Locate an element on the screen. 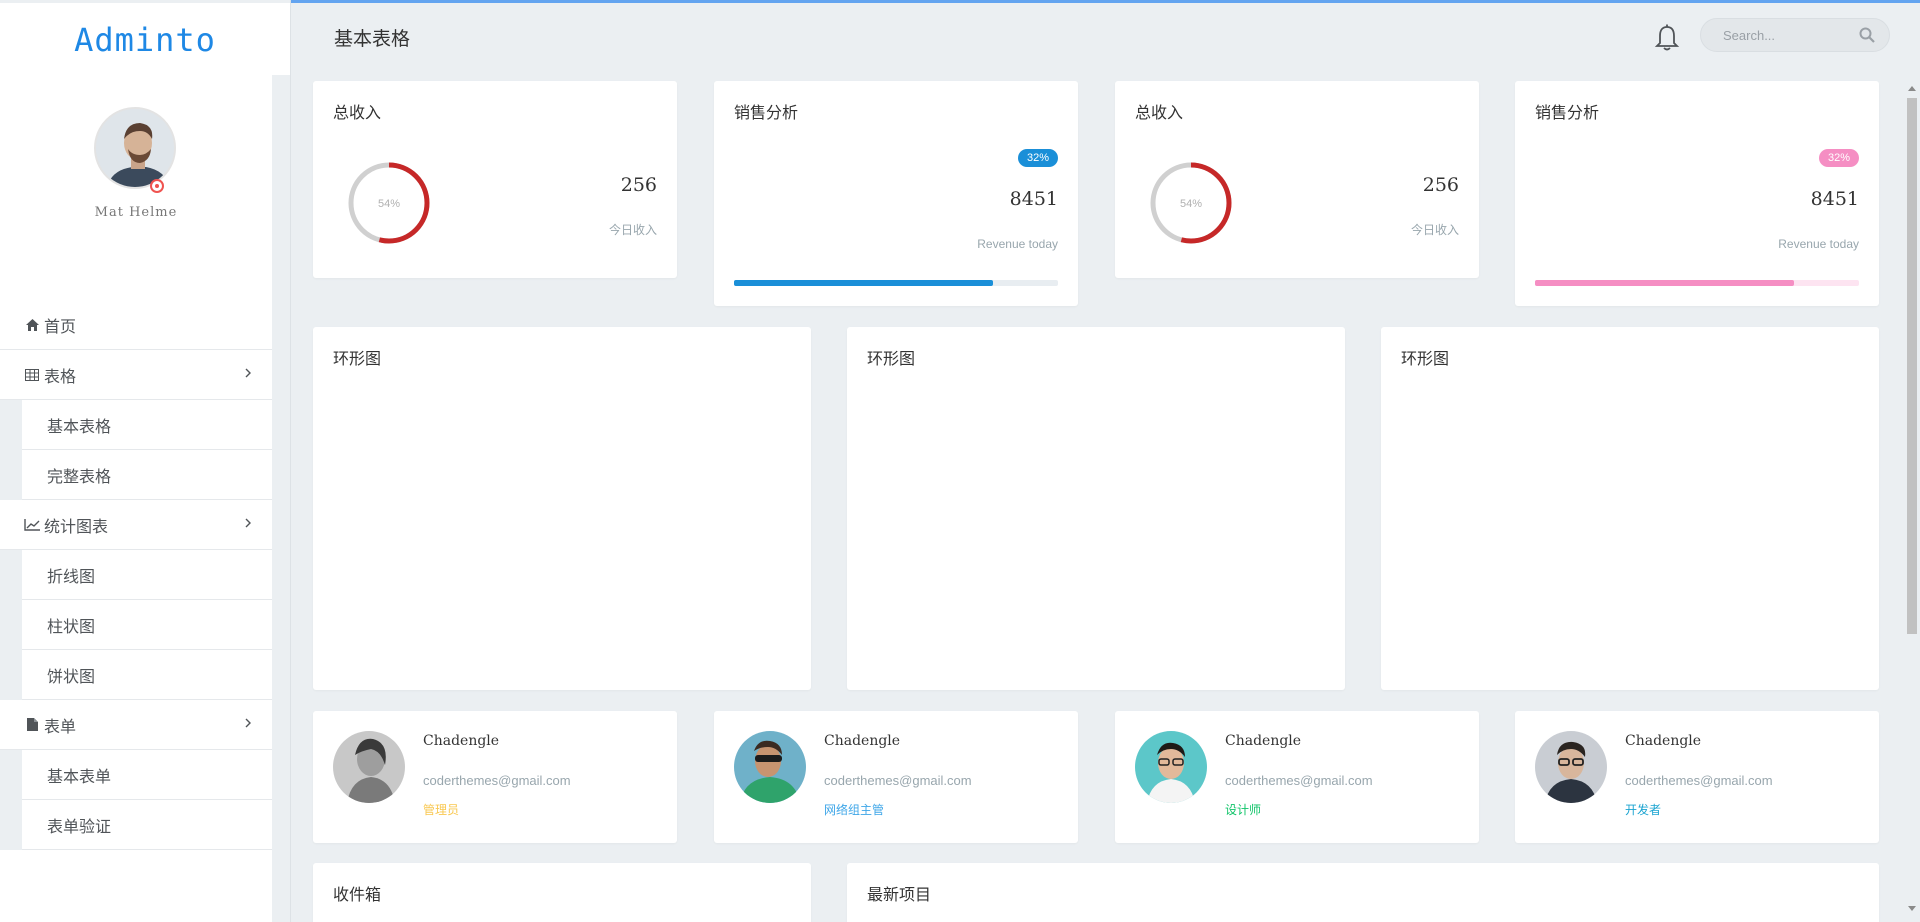 The image size is (1920, 922). chart-card-2: 环形图 is located at coordinates (1096, 508).